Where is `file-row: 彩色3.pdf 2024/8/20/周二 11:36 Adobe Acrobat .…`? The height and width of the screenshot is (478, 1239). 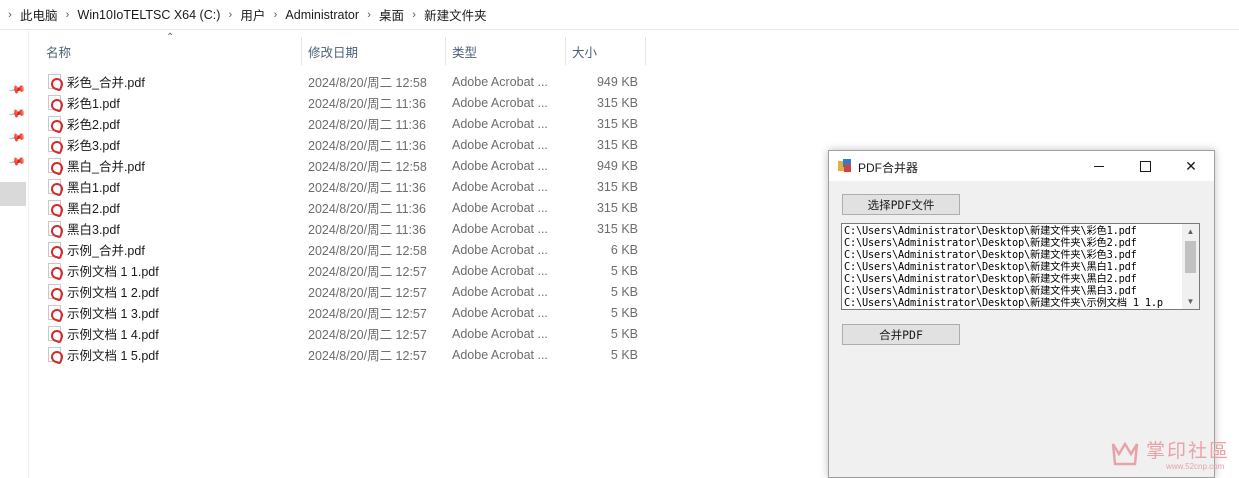 file-row: 彩色3.pdf 2024/8/20/周二 11:36 Adobe Acrobat .… is located at coordinates (344, 144).